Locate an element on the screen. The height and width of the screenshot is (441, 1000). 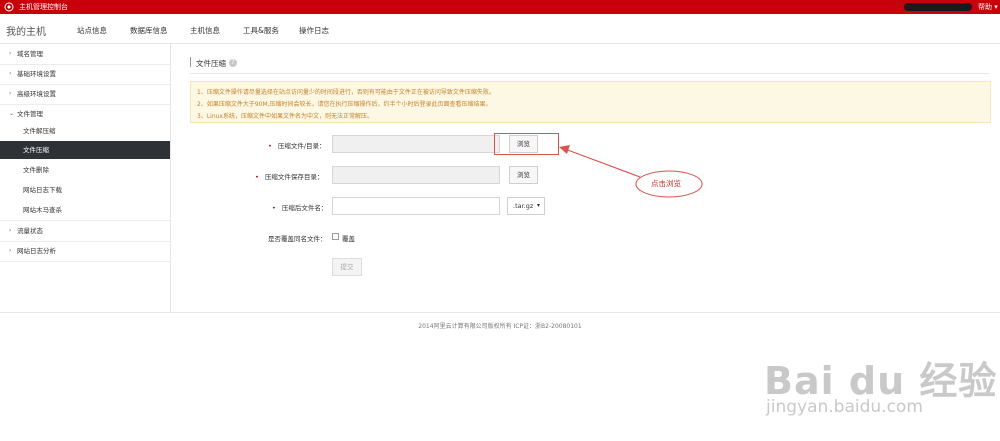
nav-site-info: 站点信息 is located at coordinates (92, 30).